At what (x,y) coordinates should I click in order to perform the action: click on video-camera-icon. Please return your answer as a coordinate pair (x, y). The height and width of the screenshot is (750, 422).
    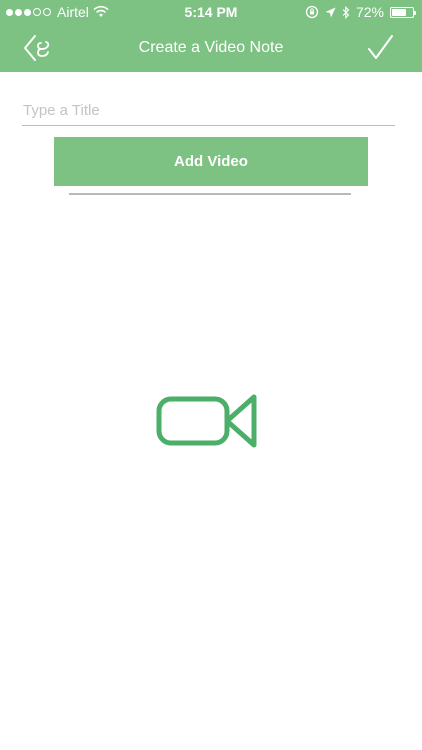
    Looking at the image, I should click on (206, 421).